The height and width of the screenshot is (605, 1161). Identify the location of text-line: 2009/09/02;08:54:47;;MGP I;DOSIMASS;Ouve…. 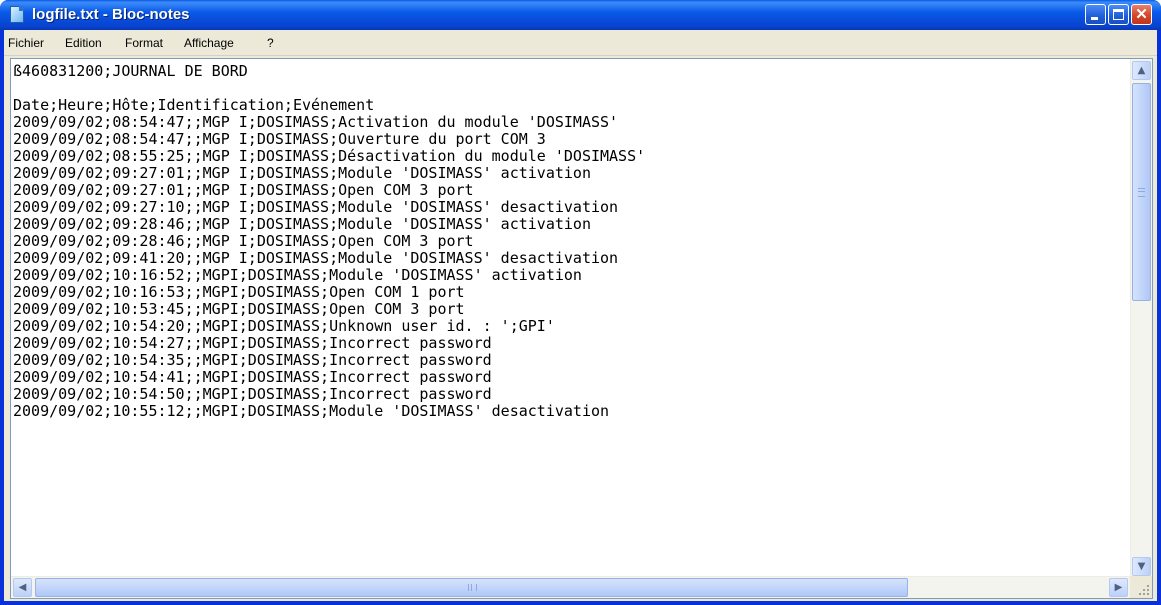
(279, 139).